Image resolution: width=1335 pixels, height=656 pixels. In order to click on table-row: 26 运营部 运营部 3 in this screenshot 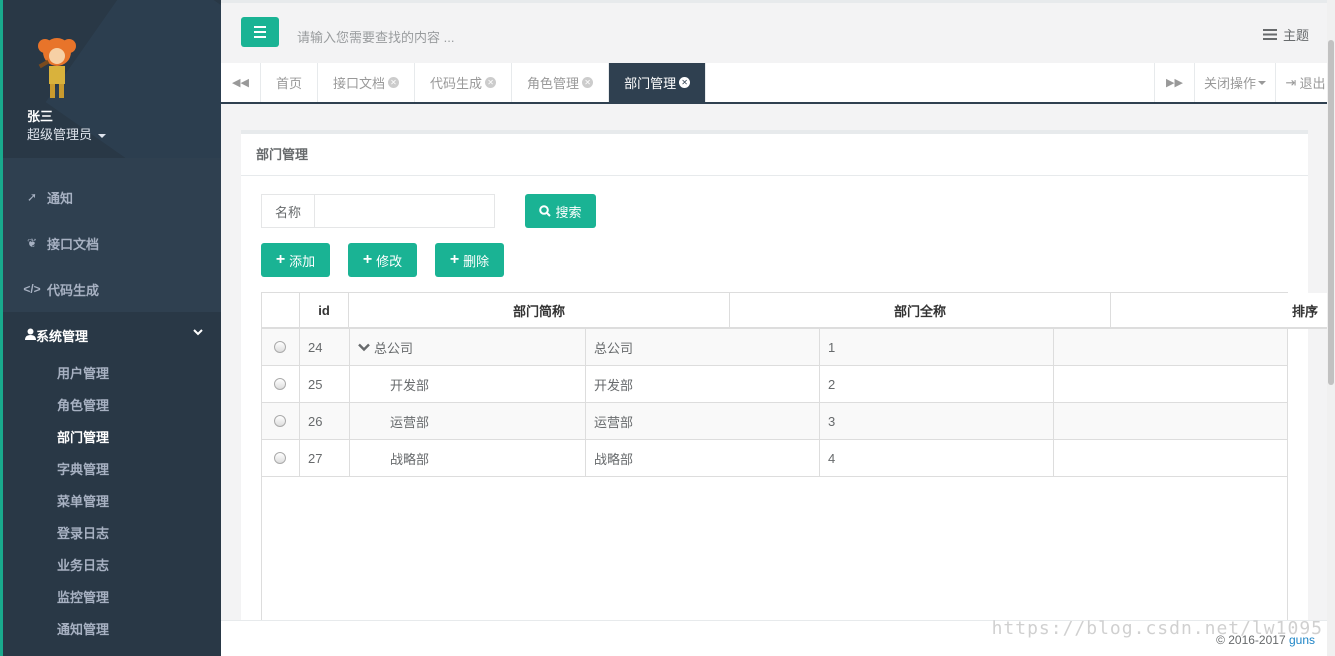, I will do `click(775, 421)`.